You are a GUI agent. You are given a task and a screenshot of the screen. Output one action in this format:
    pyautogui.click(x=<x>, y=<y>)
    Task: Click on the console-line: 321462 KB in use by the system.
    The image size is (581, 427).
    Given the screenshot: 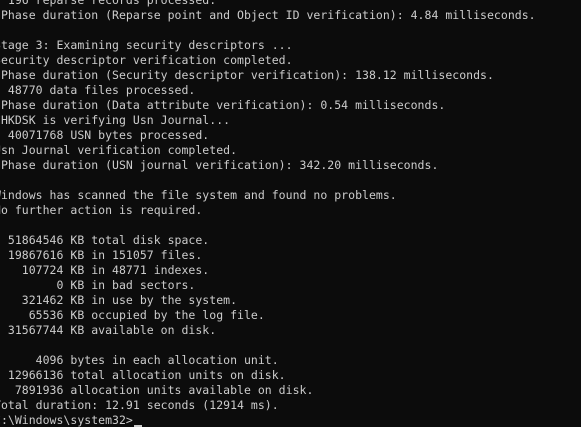 What is the action you would take?
    pyautogui.click(x=119, y=300)
    